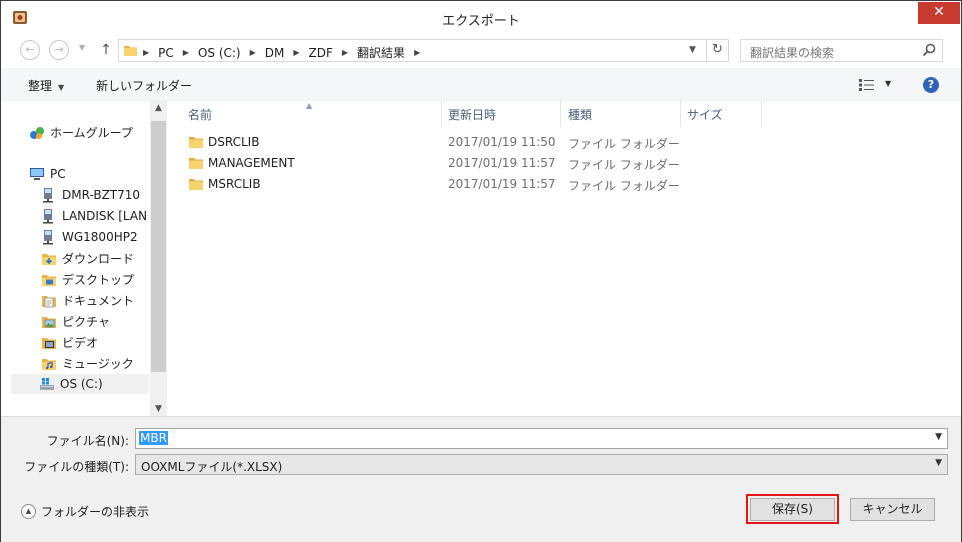 This screenshot has width=962, height=542. I want to click on sidebar-item-desktop: デスクトップ, so click(87, 279).